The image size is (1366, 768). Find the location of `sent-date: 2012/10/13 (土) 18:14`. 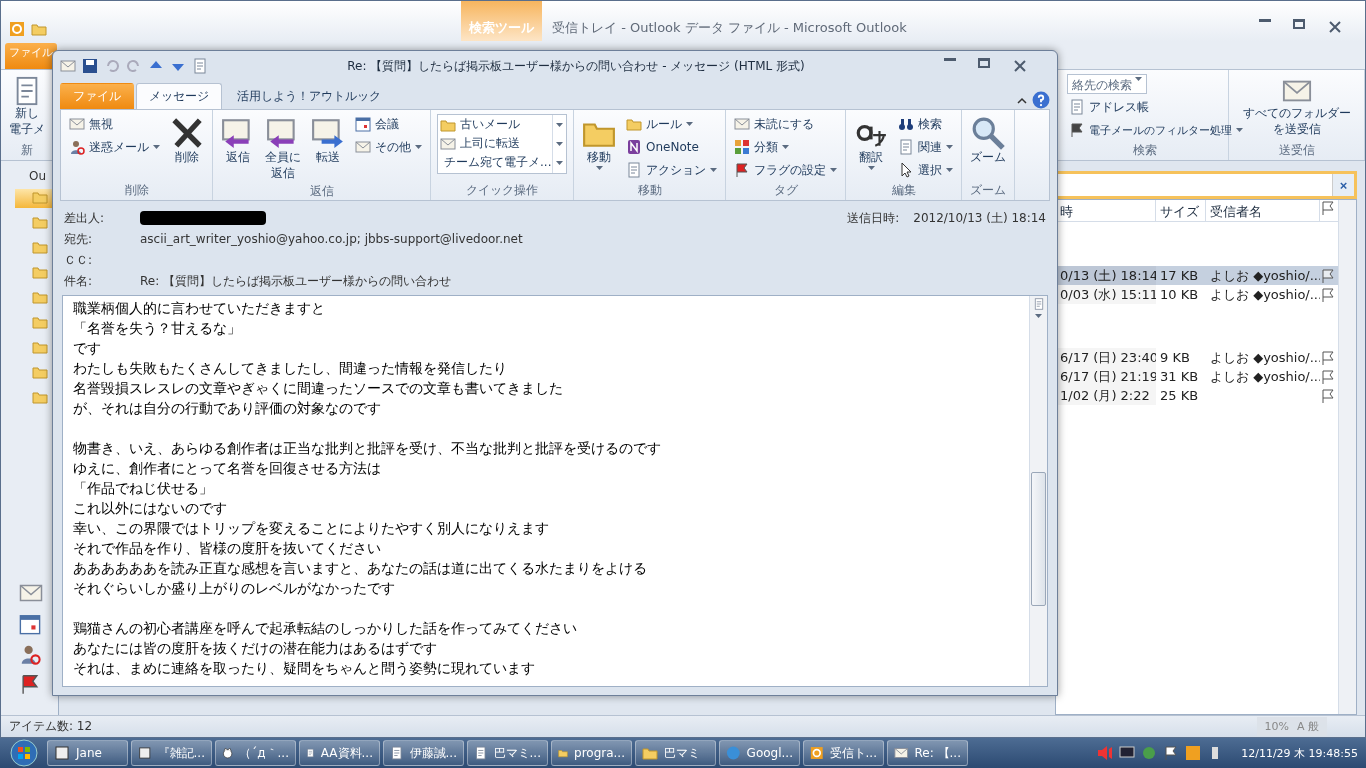

sent-date: 2012/10/13 (土) 18:14 is located at coordinates (979, 218).